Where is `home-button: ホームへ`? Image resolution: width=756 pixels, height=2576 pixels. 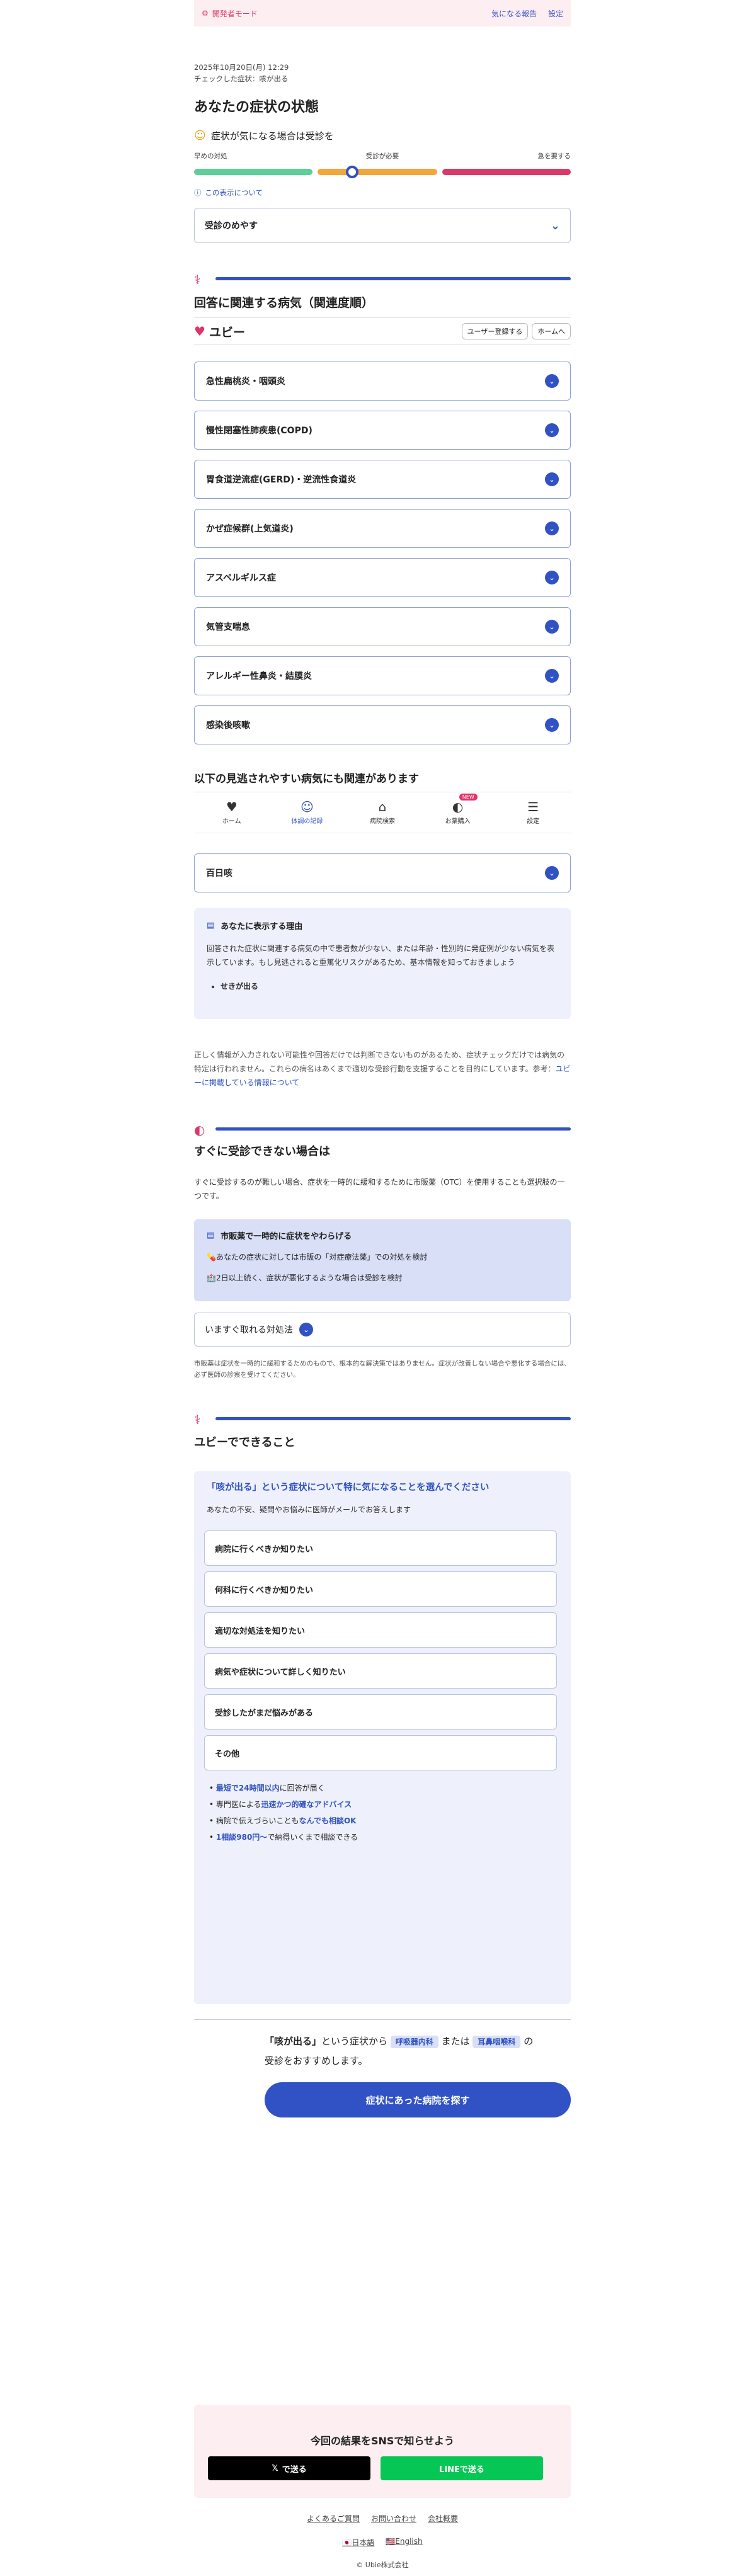 home-button: ホームへ is located at coordinates (551, 331).